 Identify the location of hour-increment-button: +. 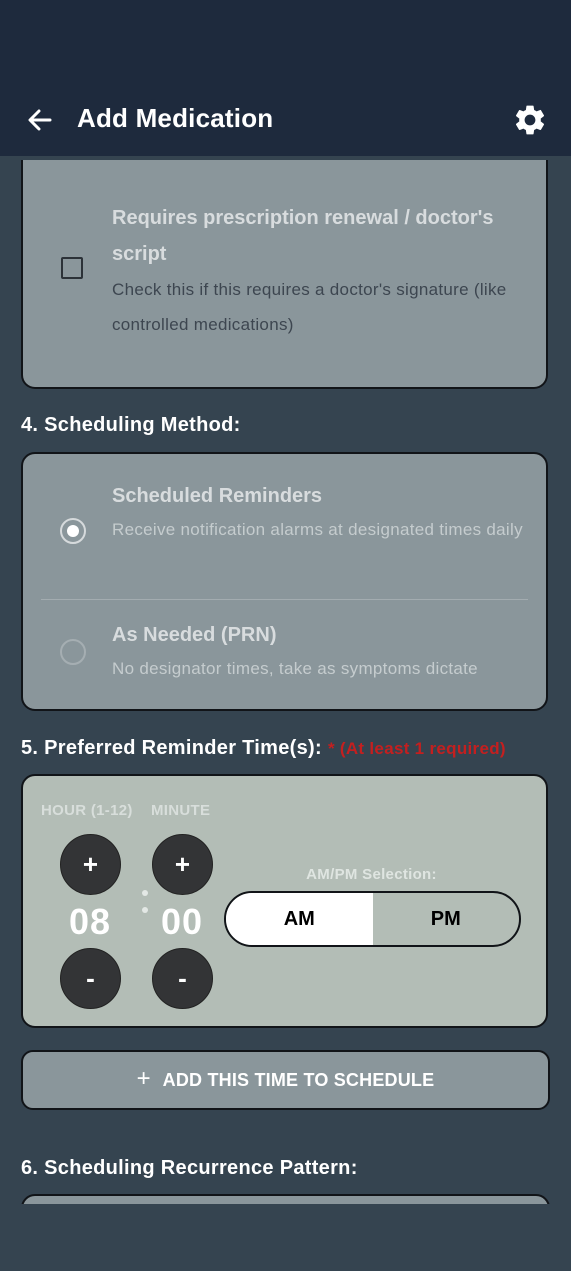
(90, 864).